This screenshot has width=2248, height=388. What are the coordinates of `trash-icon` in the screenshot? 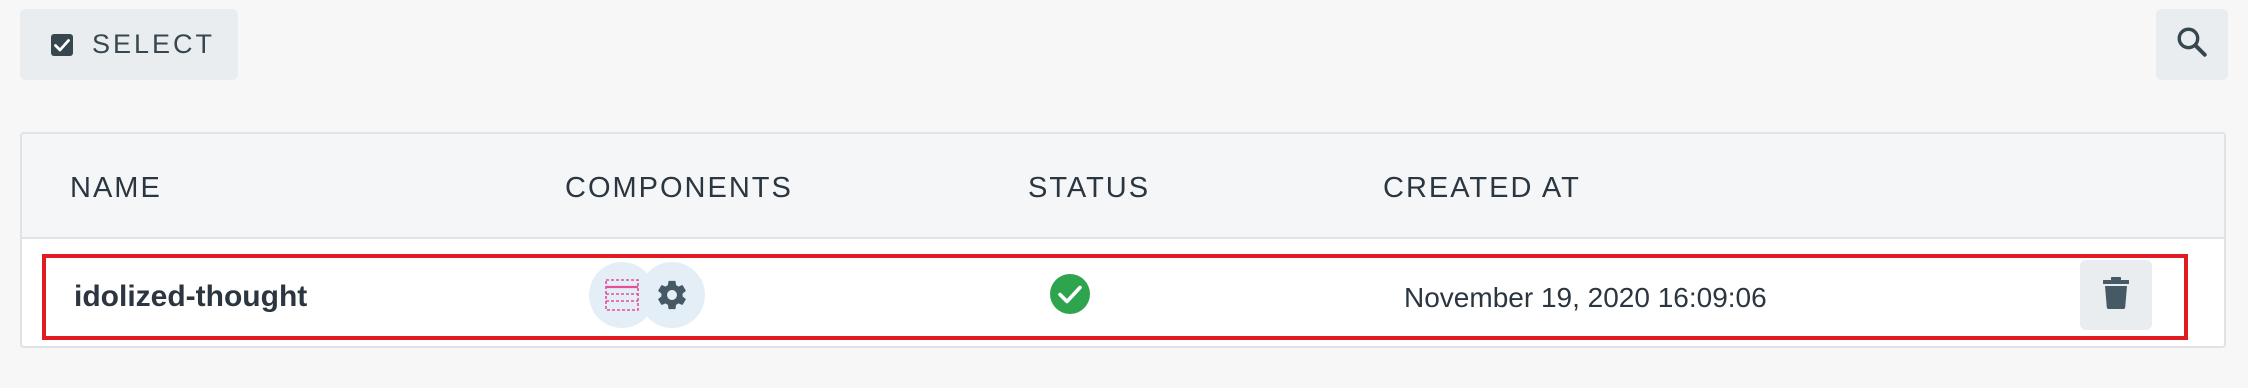 It's located at (2116, 295).